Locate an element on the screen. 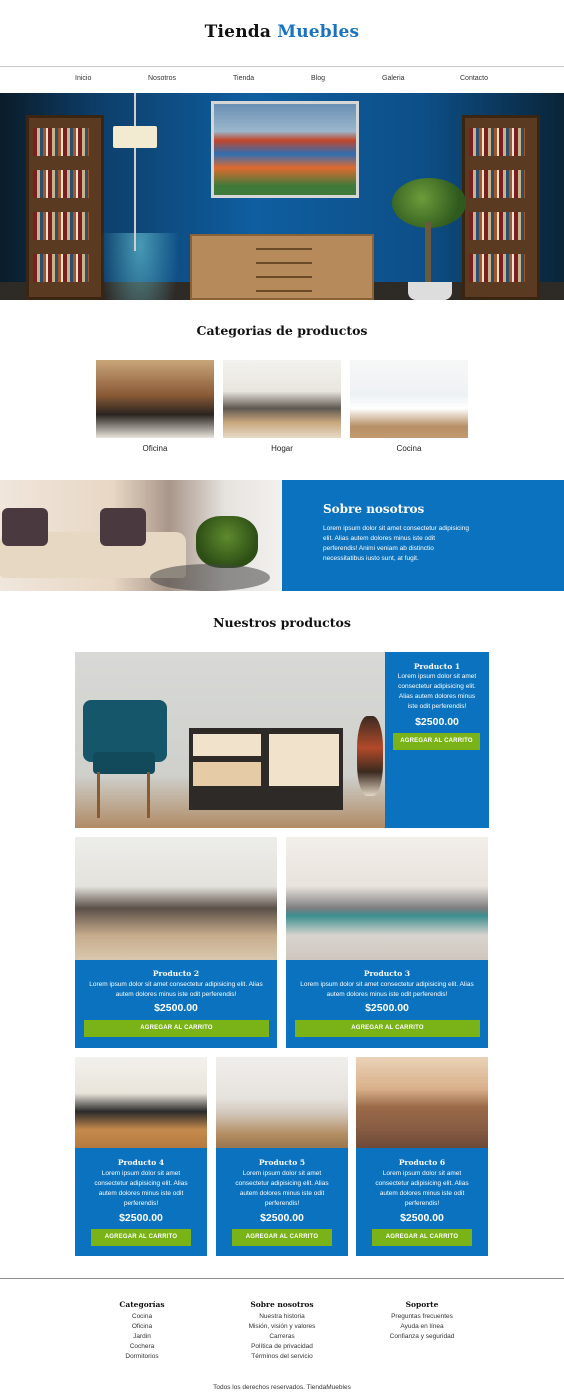 Image resolution: width=564 pixels, height=1400 pixels. category-image-oficina is located at coordinates (155, 399).